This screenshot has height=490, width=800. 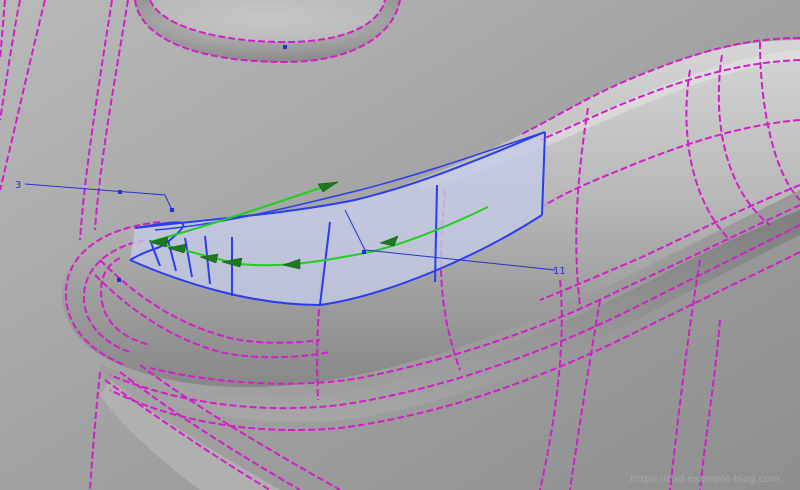 What do you see at coordinates (559, 271) in the screenshot?
I see `callout-label-11: 11` at bounding box center [559, 271].